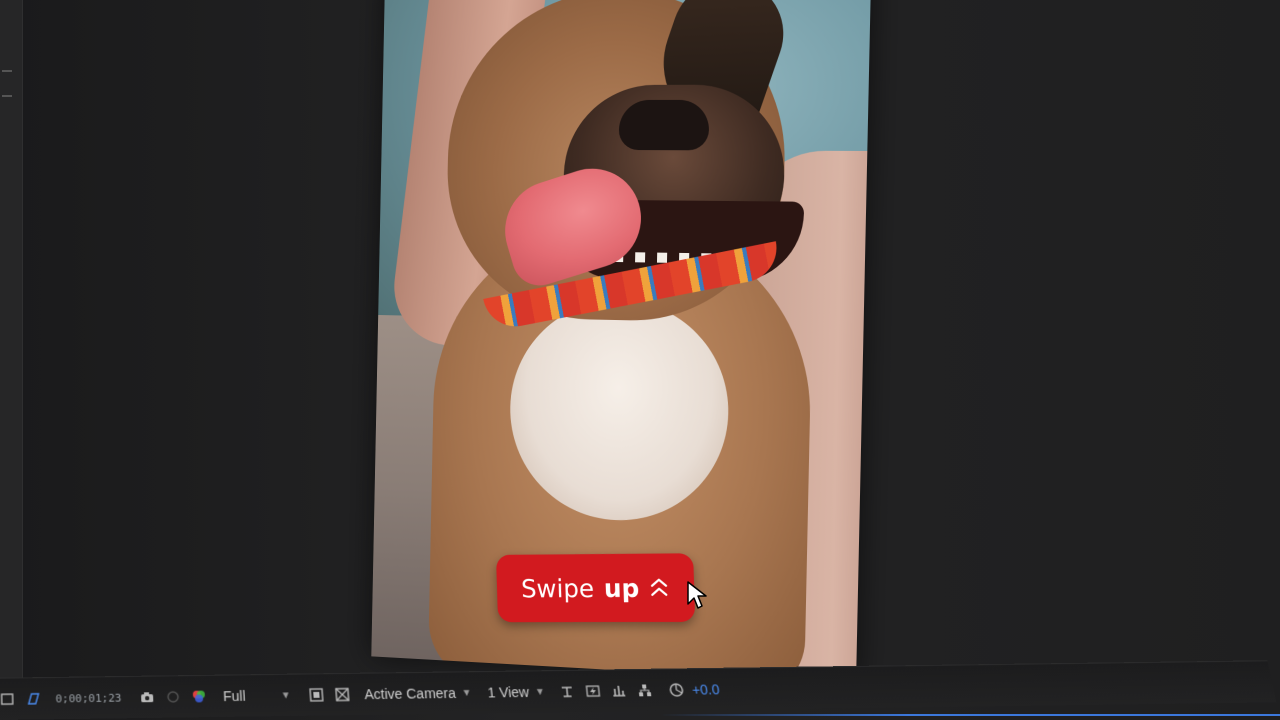  Describe the element at coordinates (199, 697) in the screenshot. I see `color-channel-icon` at that location.